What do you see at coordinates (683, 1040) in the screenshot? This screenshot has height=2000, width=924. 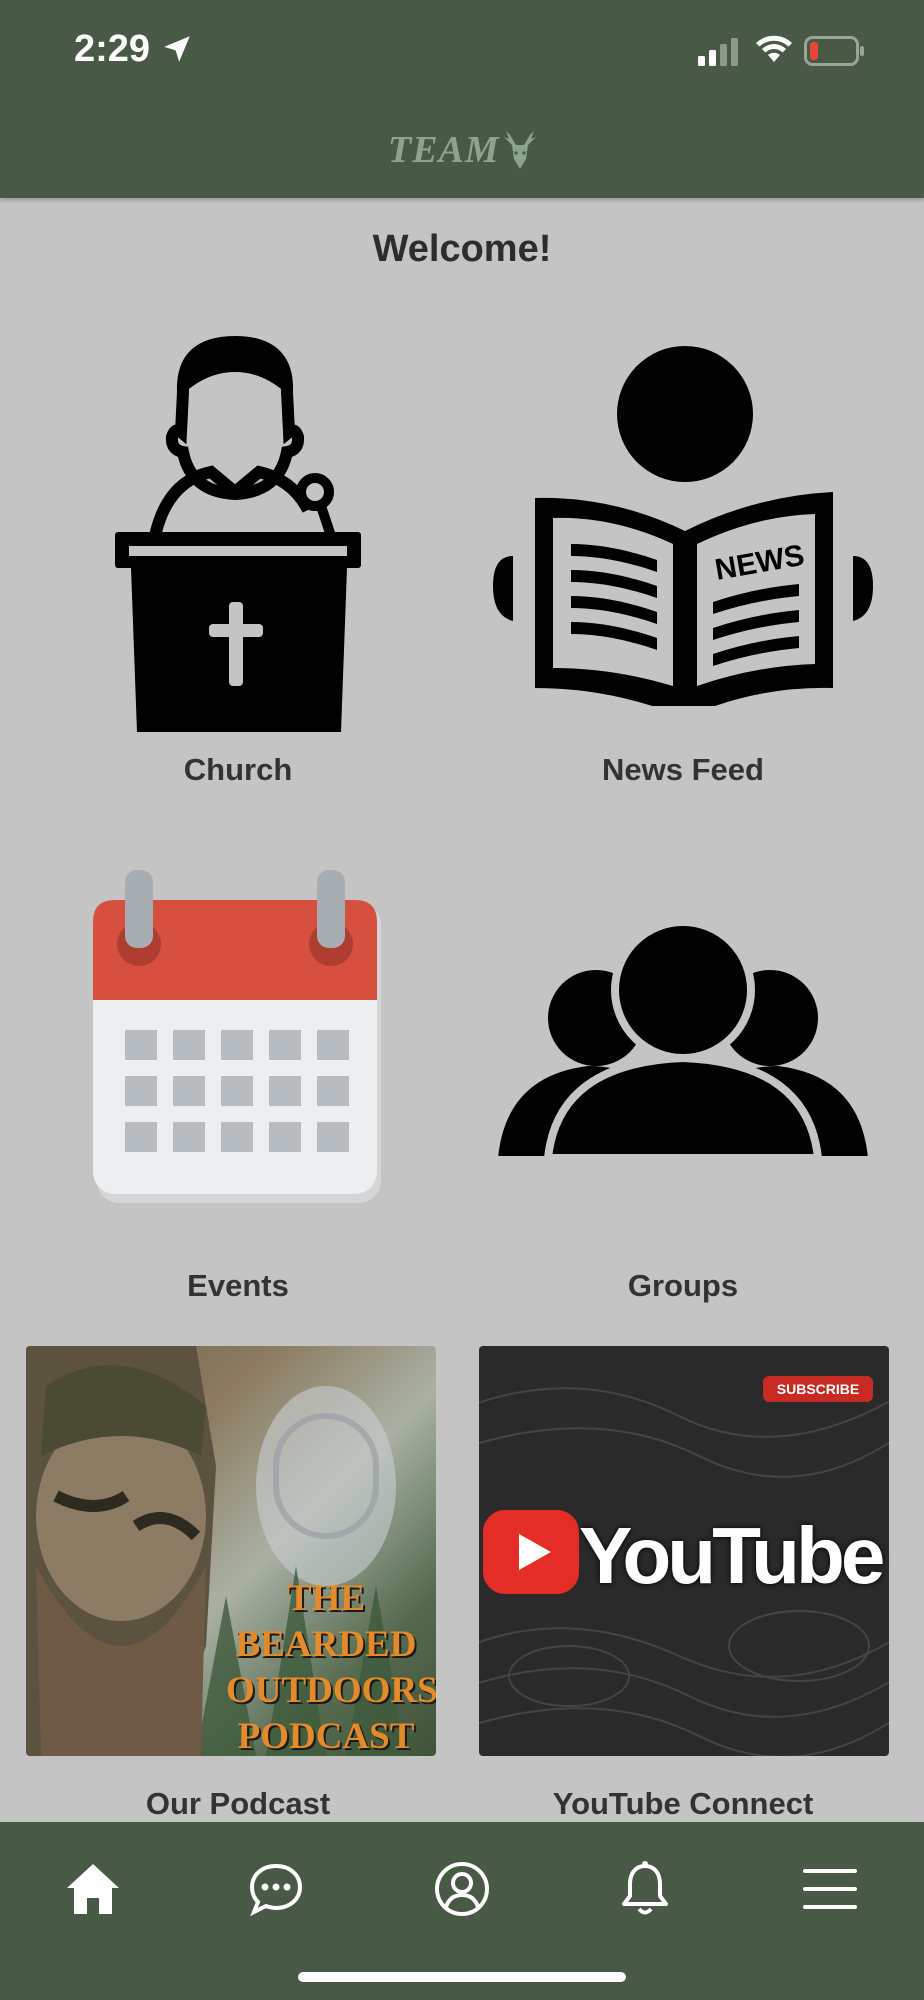 I see `group-icon` at bounding box center [683, 1040].